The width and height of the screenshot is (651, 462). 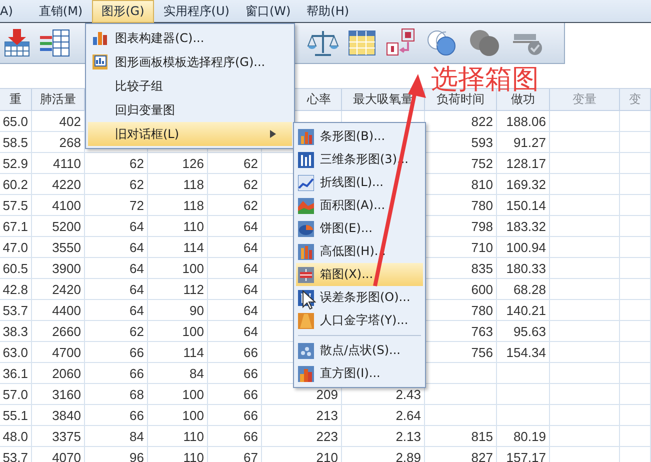 I want to click on column-header: 重, so click(x=16, y=100).